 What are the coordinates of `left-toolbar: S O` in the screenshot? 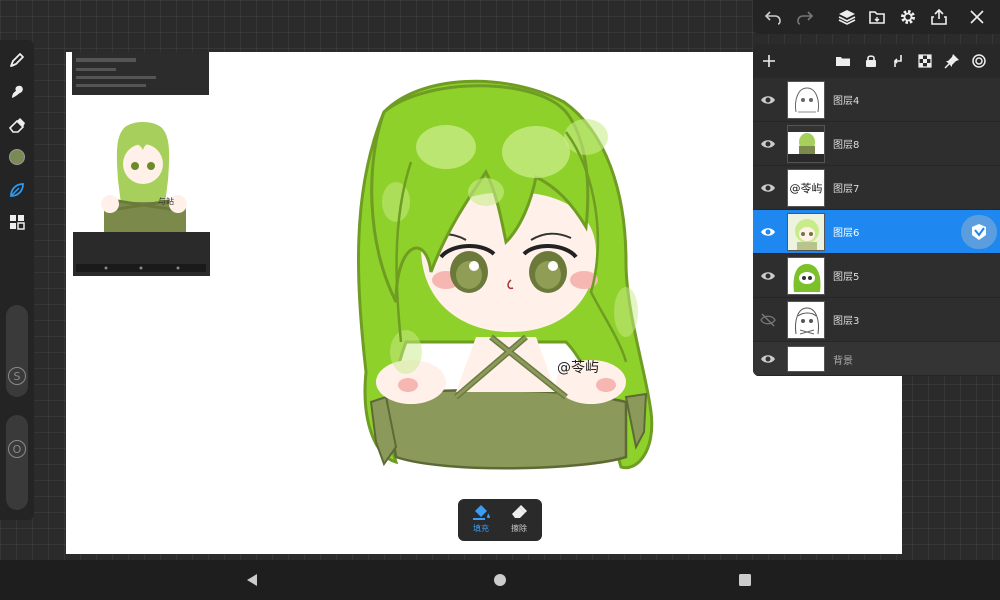 It's located at (17, 280).